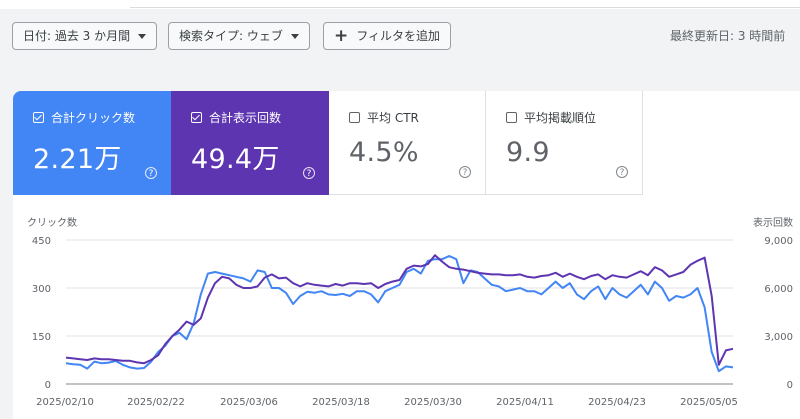  I want to click on x-tick-label: 2025/05/05, so click(709, 402).